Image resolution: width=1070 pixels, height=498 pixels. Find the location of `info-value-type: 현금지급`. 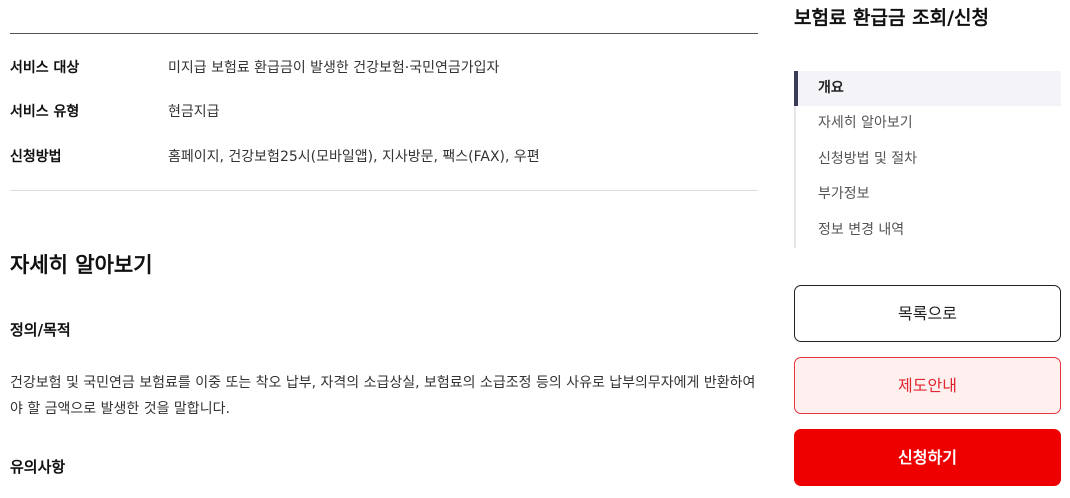

info-value-type: 현금지급 is located at coordinates (194, 112).